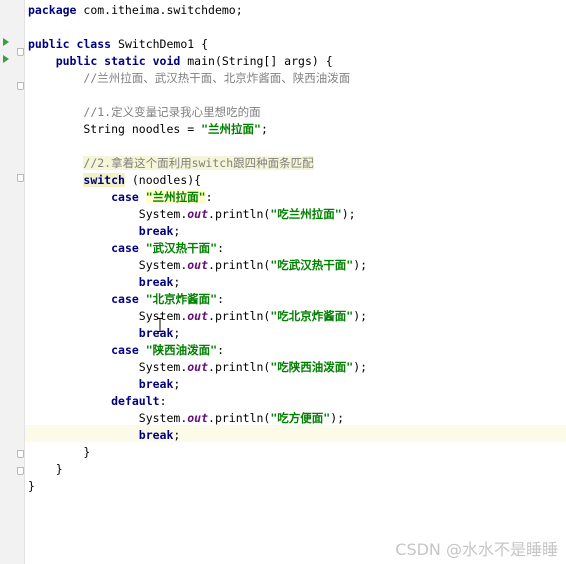 This screenshot has height=564, width=566. What do you see at coordinates (52, 10) in the screenshot?
I see `code-token: package` at bounding box center [52, 10].